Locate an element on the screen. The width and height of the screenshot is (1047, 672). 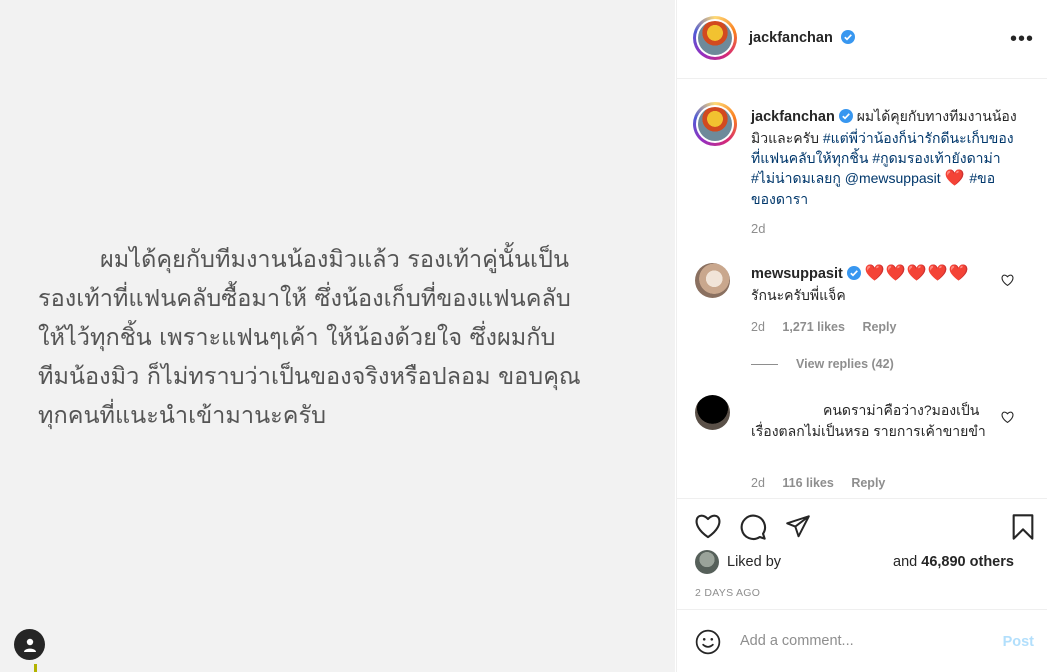
heart-icon is located at coordinates (708, 528).